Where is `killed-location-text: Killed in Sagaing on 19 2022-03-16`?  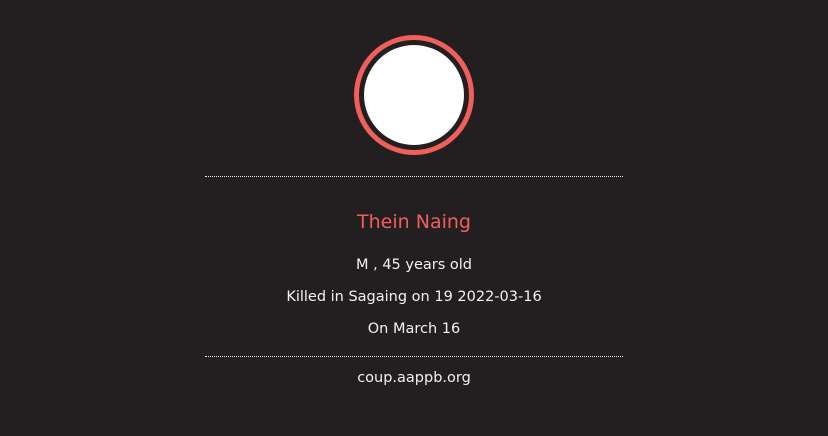
killed-location-text: Killed in Sagaing on 19 2022-03-16 is located at coordinates (414, 297).